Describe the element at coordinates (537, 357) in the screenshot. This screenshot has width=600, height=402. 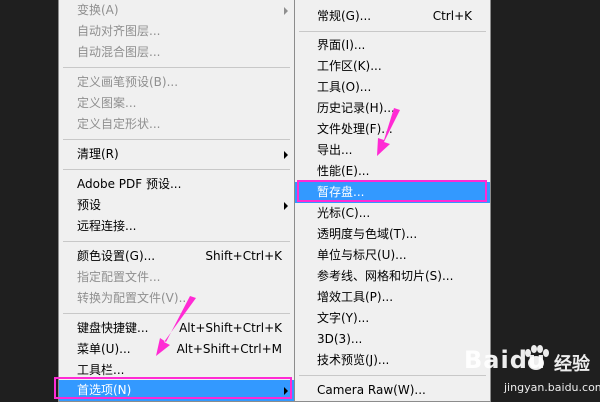
I see `paw-icon` at that location.